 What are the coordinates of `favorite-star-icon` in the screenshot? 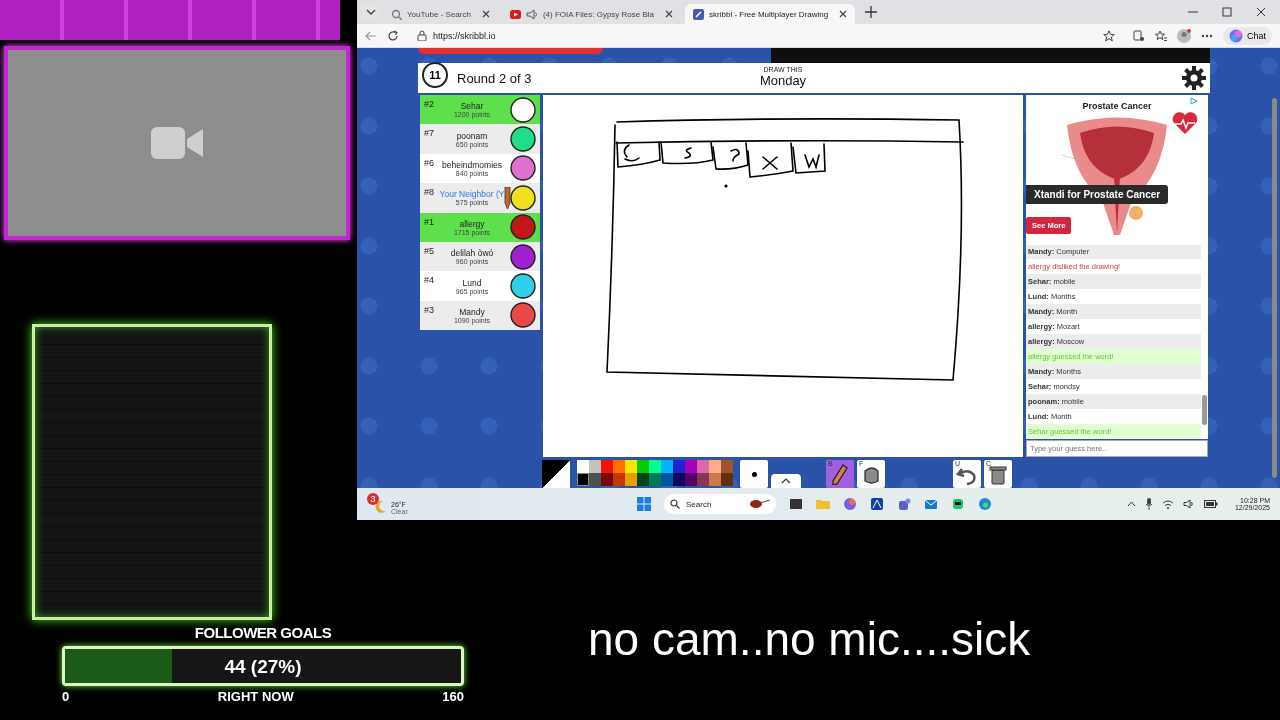 It's located at (1109, 35).